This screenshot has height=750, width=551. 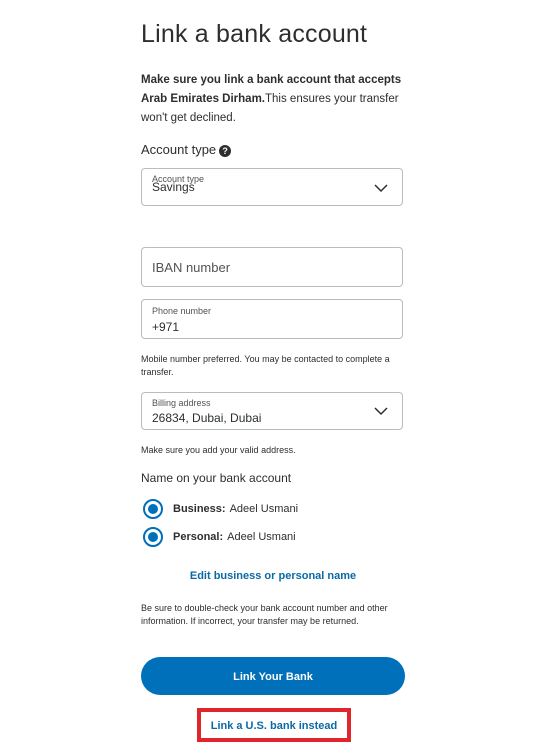 What do you see at coordinates (261, 537) in the screenshot?
I see `radio-personal-name: Adeel Usmani` at bounding box center [261, 537].